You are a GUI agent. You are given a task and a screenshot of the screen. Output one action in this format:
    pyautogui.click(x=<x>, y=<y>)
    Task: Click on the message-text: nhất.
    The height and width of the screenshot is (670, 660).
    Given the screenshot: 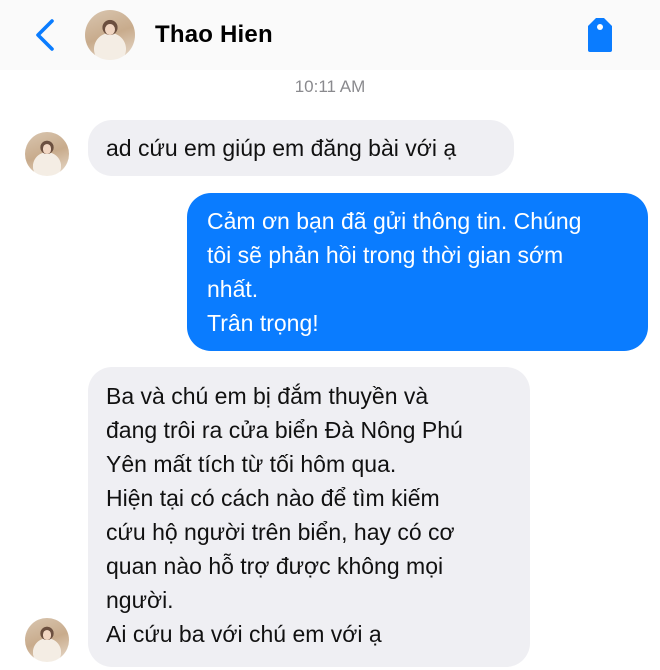 What is the action you would take?
    pyautogui.click(x=233, y=289)
    